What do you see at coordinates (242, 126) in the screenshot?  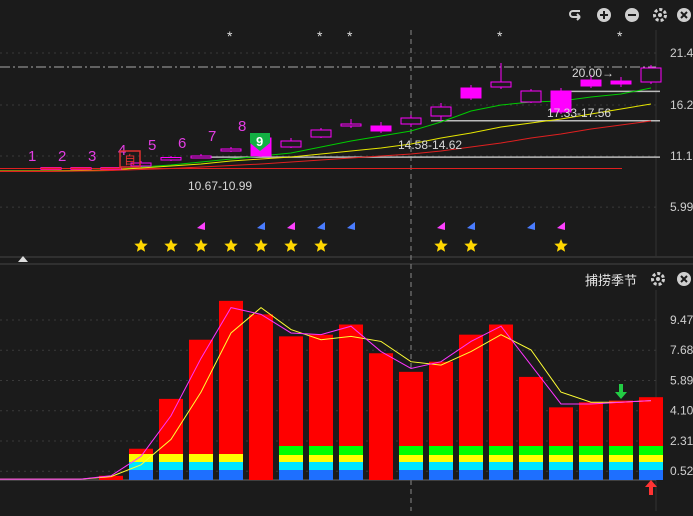 I see `count-label: 8` at bounding box center [242, 126].